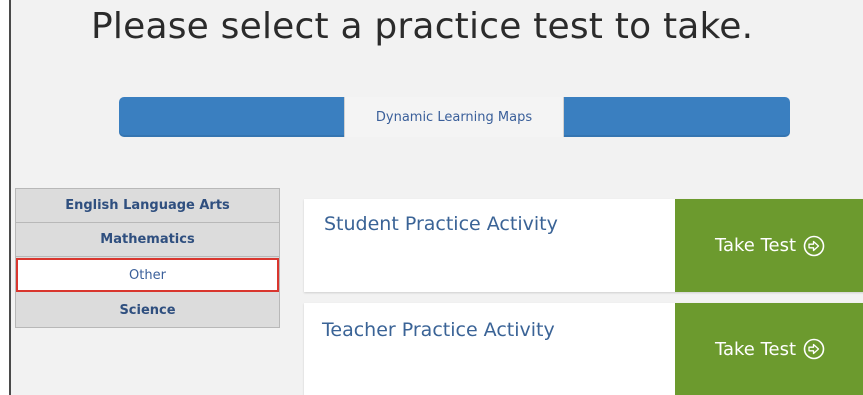 The width and height of the screenshot is (863, 395). Describe the element at coordinates (441, 224) in the screenshot. I see `activity-title: Student Practice Activity` at that location.